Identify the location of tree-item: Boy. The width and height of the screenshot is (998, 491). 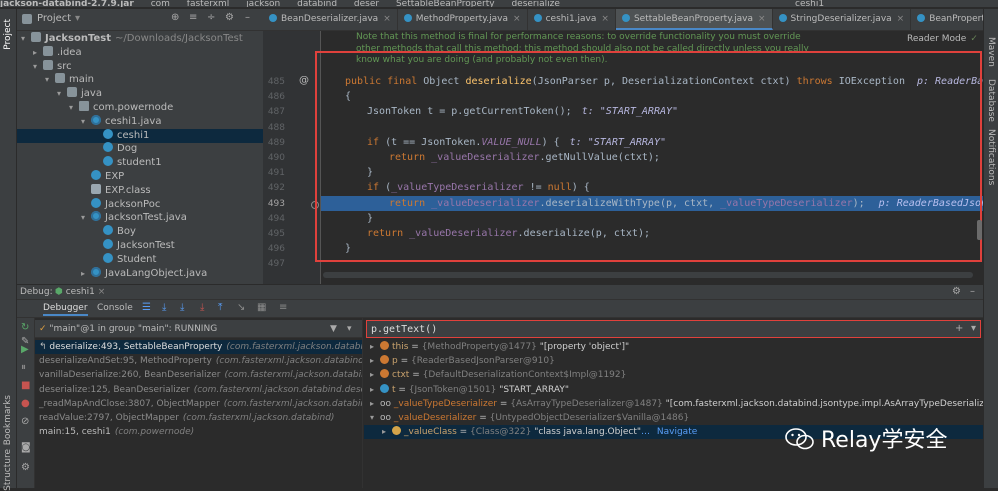
(140, 232).